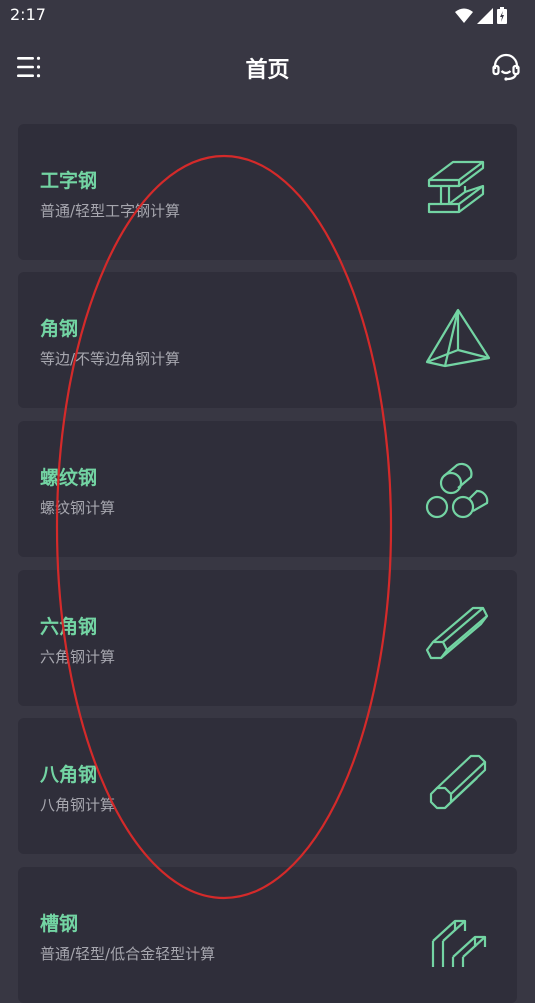 The image size is (535, 1003). I want to click on card-subtitle: 六角钢计算, so click(78, 657).